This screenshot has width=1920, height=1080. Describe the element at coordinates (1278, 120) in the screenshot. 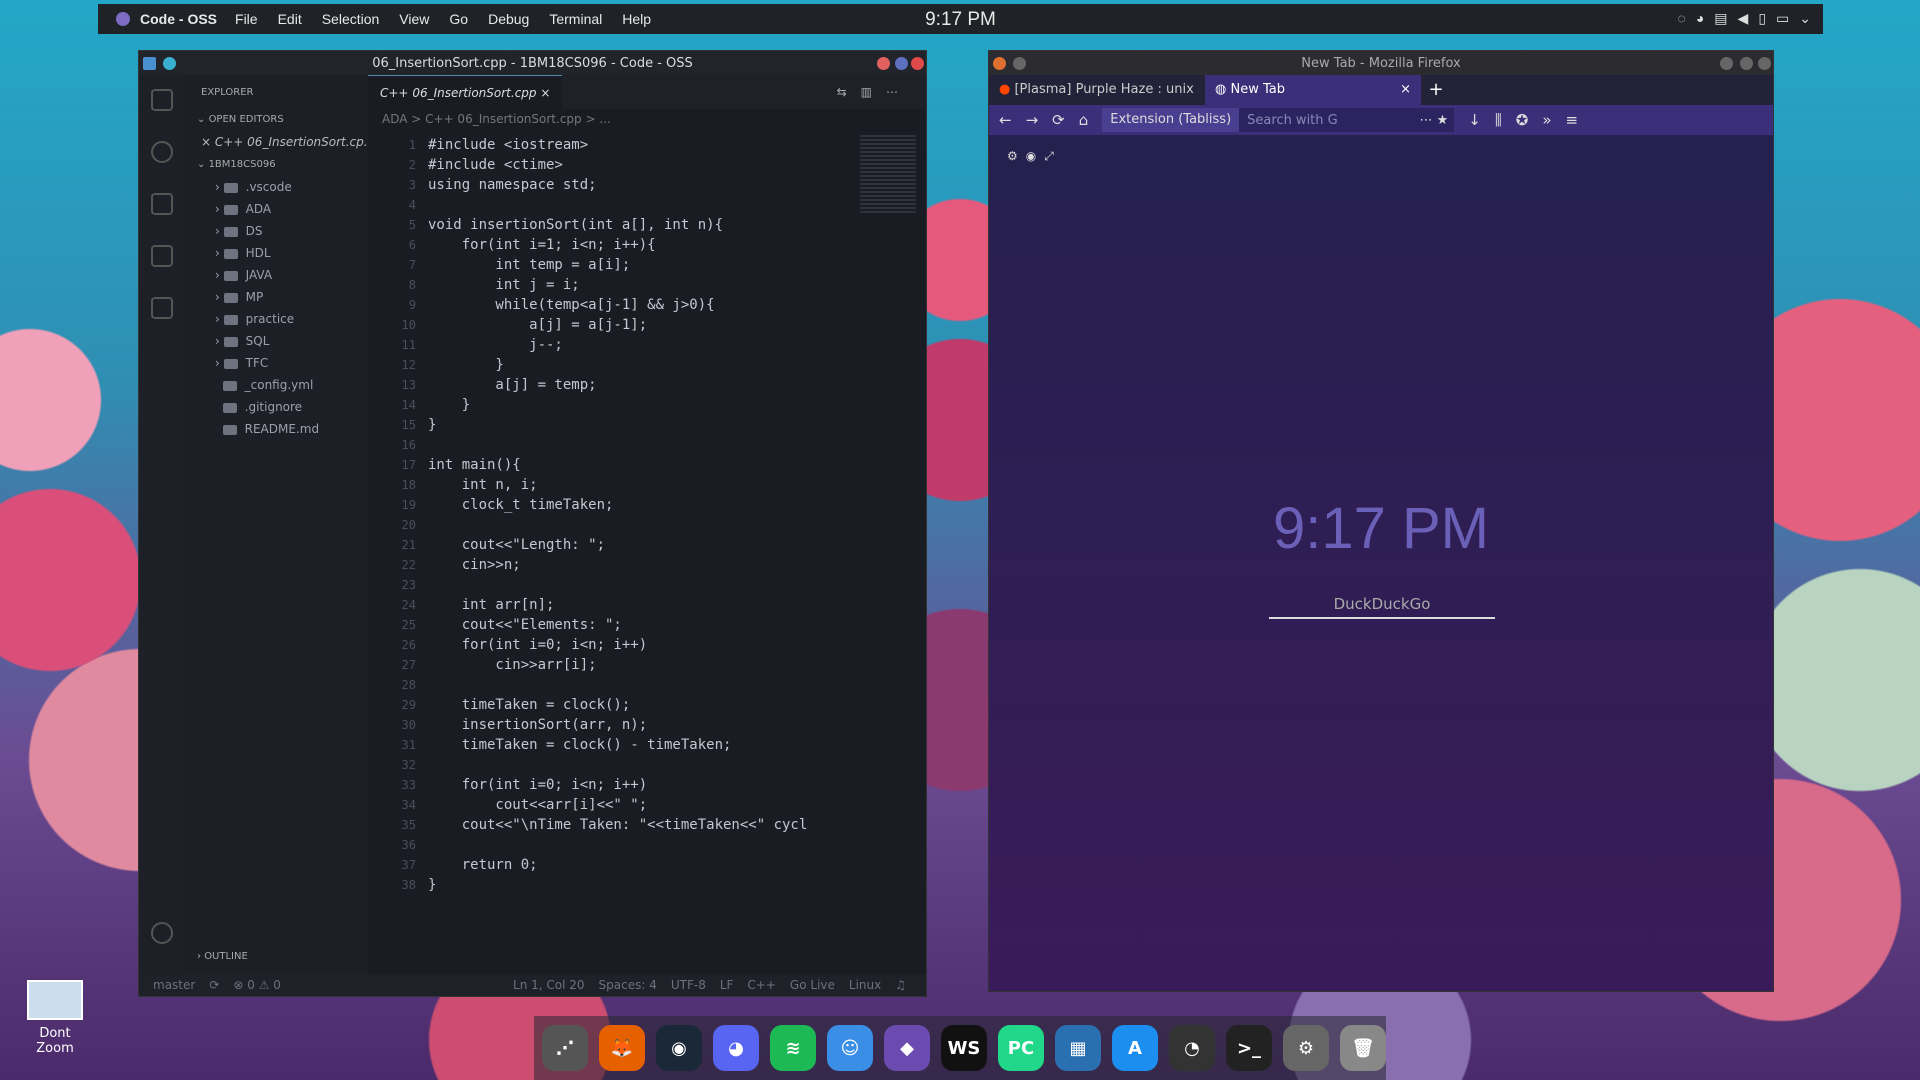

I see `url-bar: Extension (Tabliss) Search with G ⋯ ★` at that location.